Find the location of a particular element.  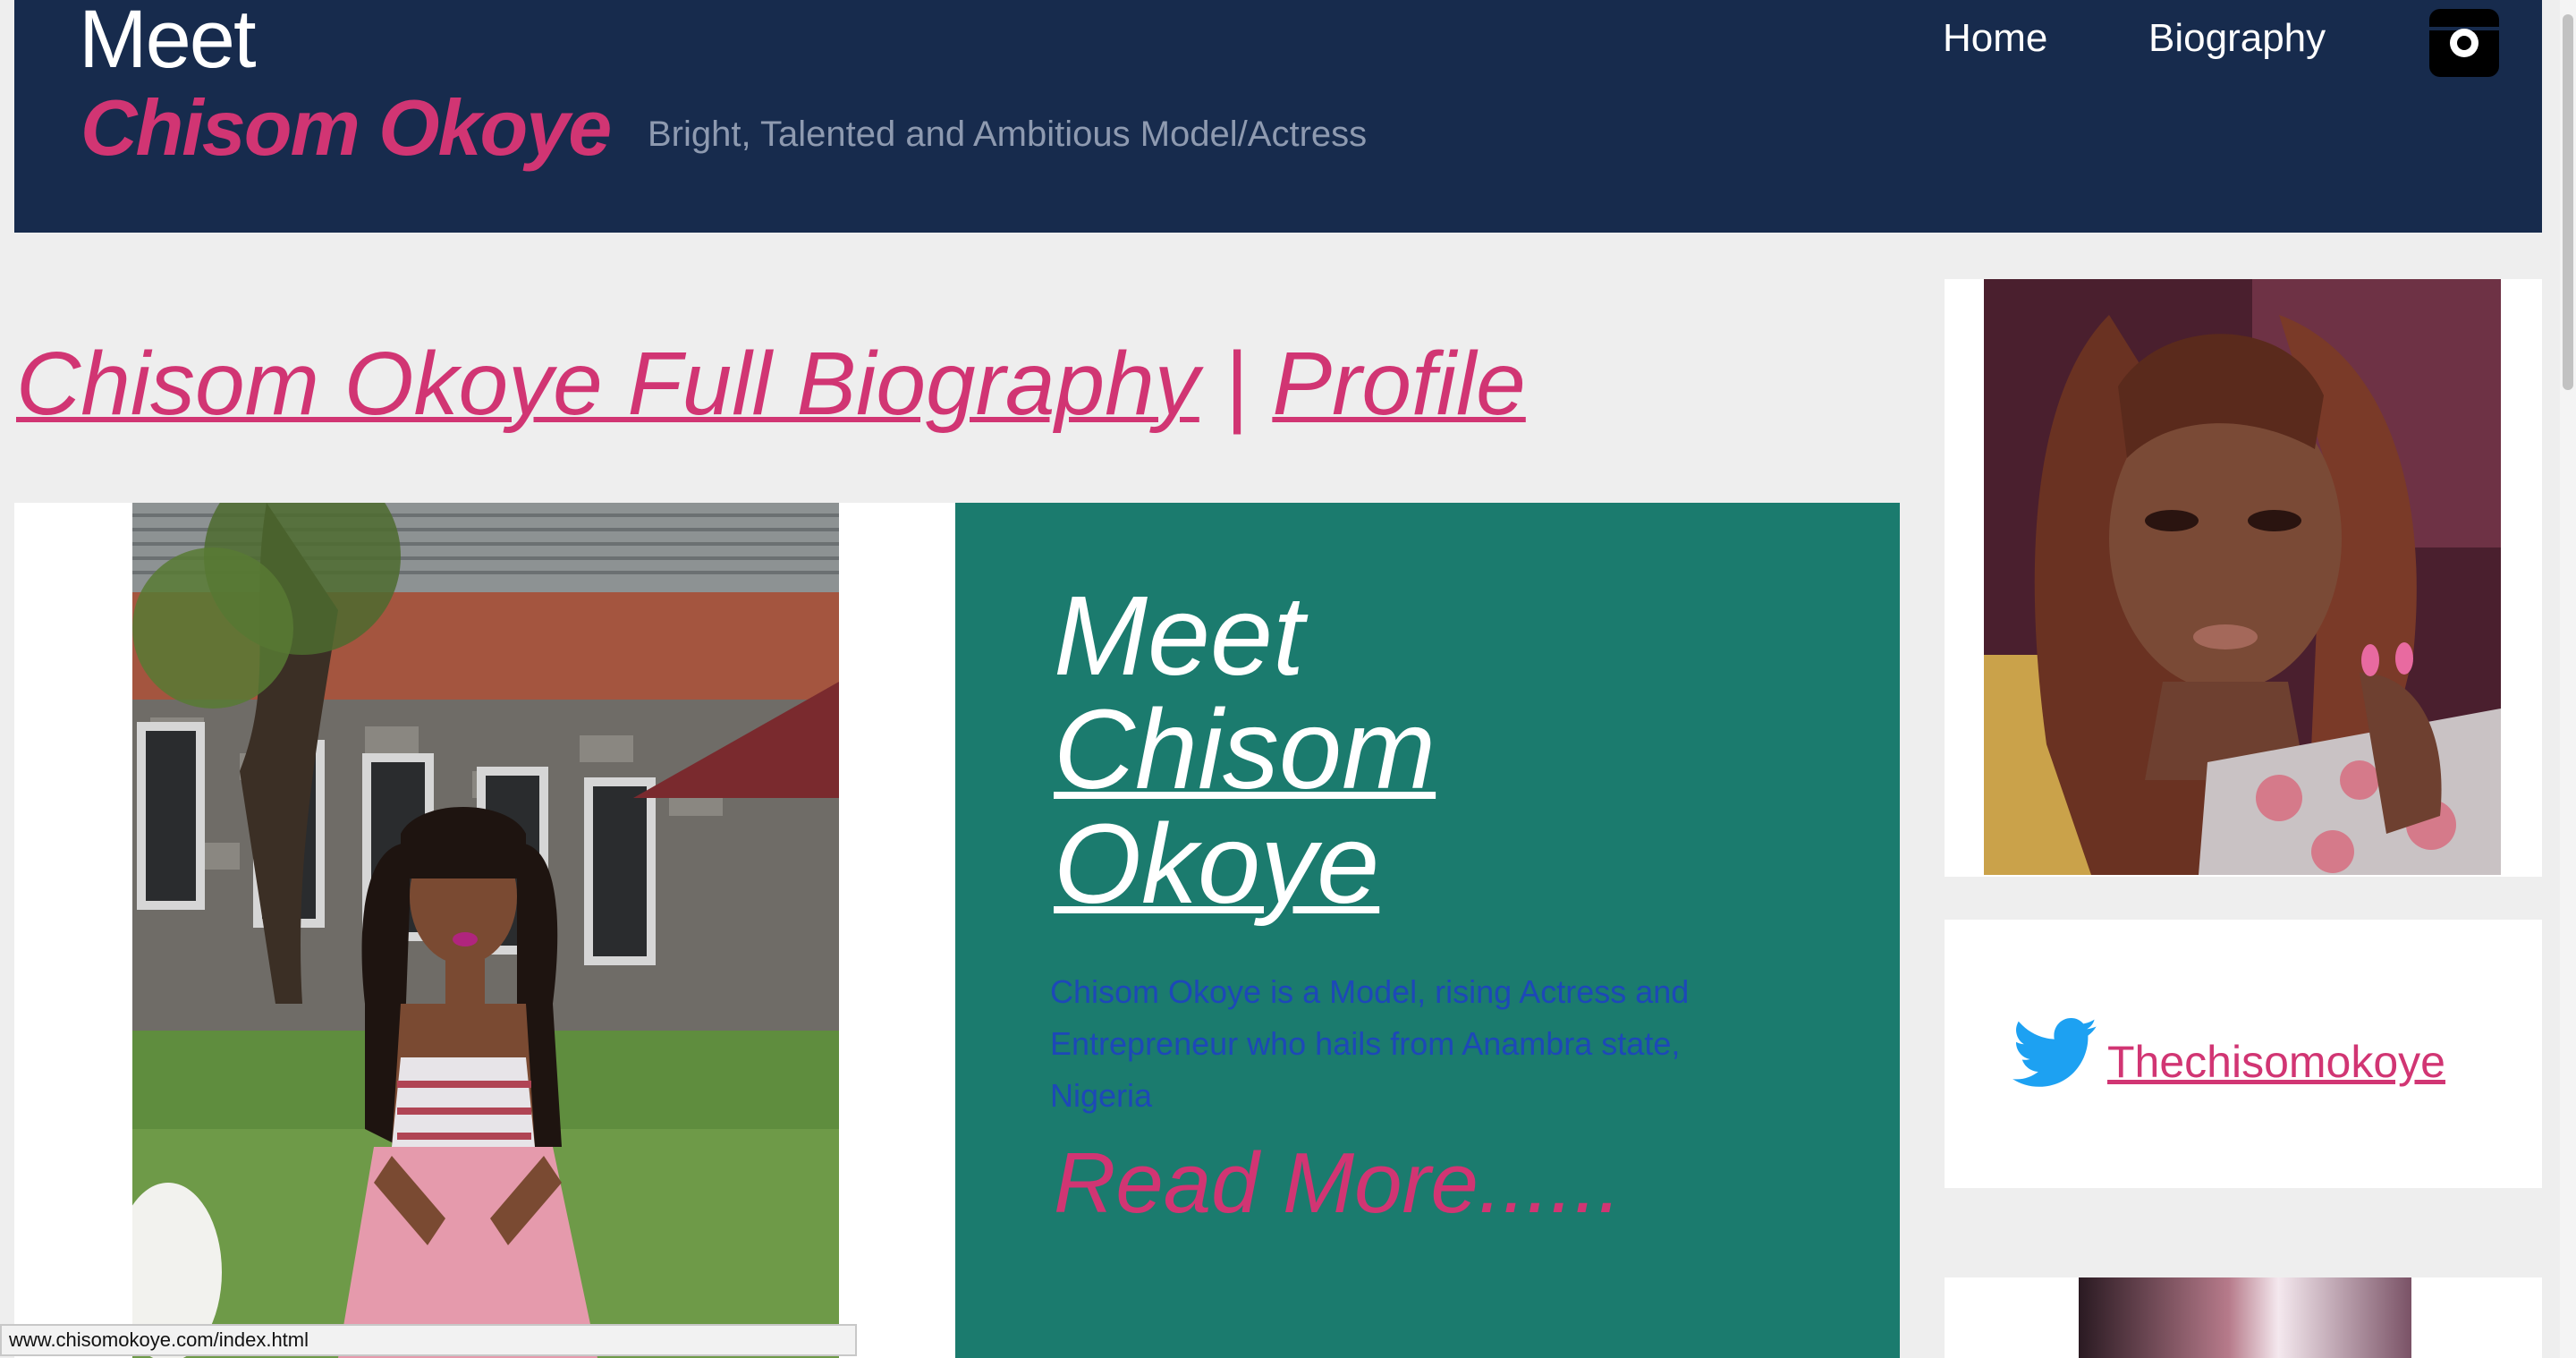

feature-meet-heading: Meet is located at coordinates (1179, 636).